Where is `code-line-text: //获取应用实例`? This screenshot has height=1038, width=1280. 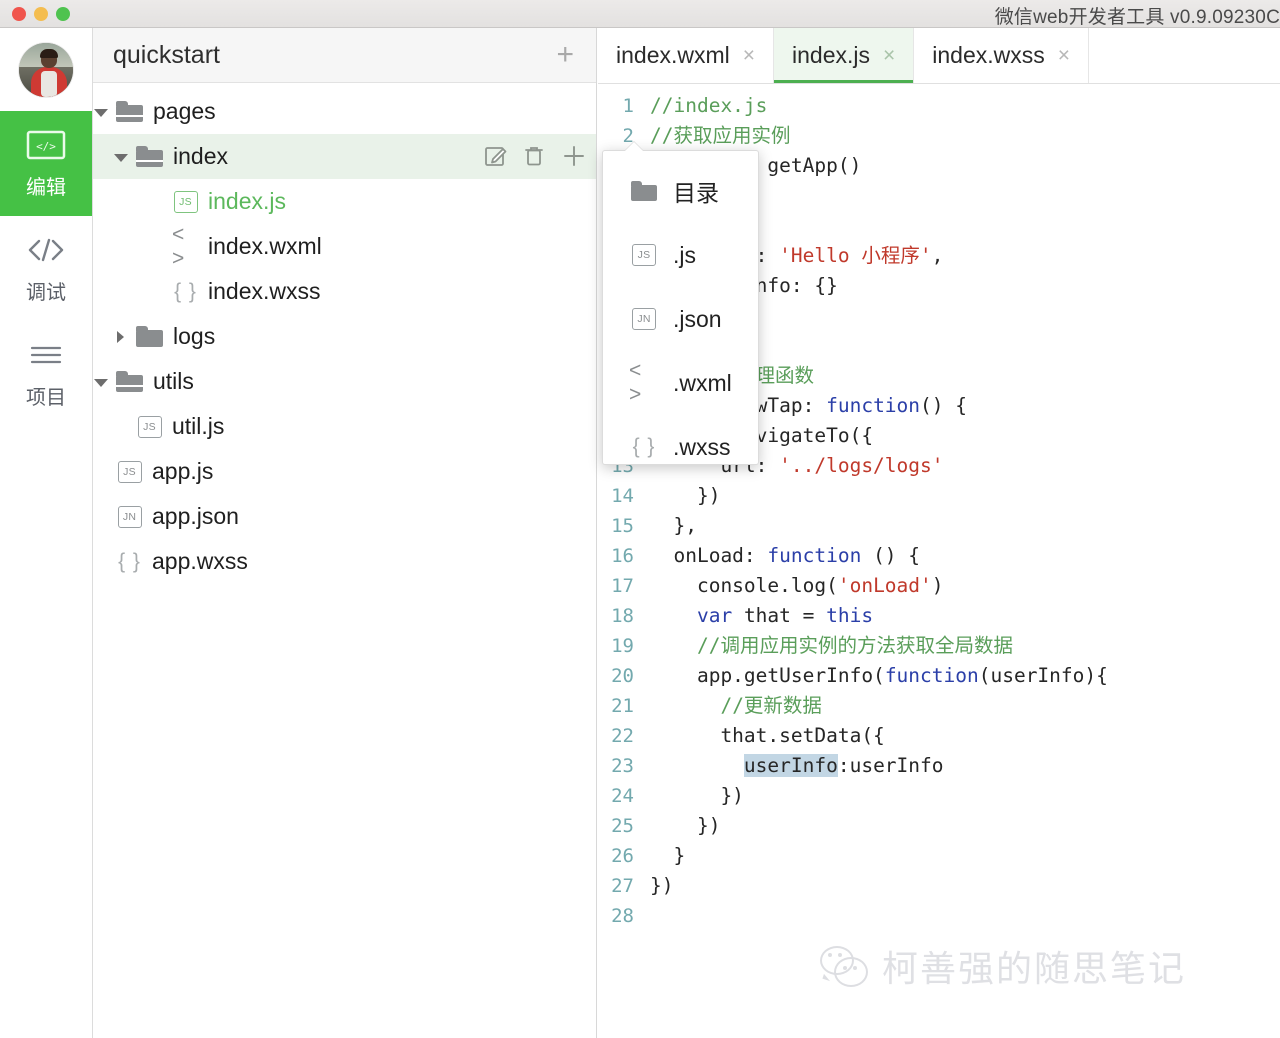 code-line-text: //获取应用实例 is located at coordinates (720, 136).